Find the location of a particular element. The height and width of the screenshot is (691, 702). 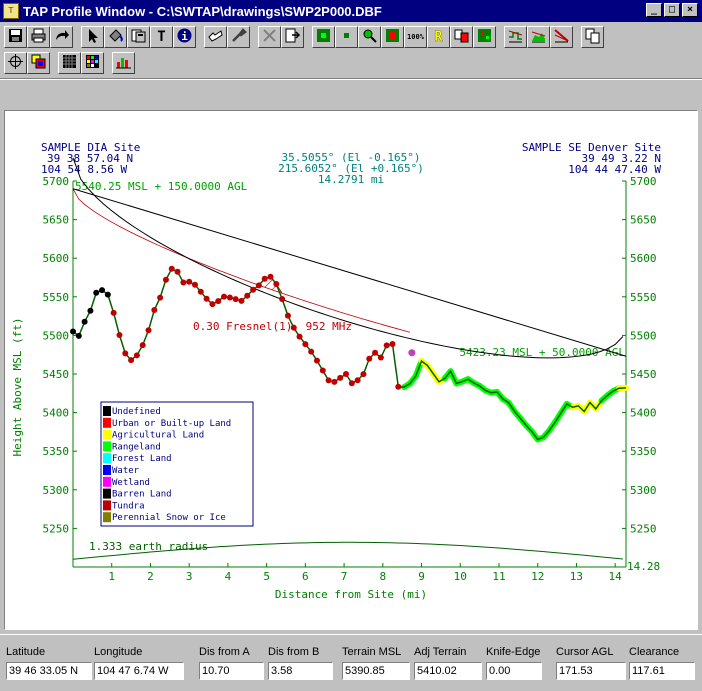

diagonal-chart-icon is located at coordinates (561, 37).